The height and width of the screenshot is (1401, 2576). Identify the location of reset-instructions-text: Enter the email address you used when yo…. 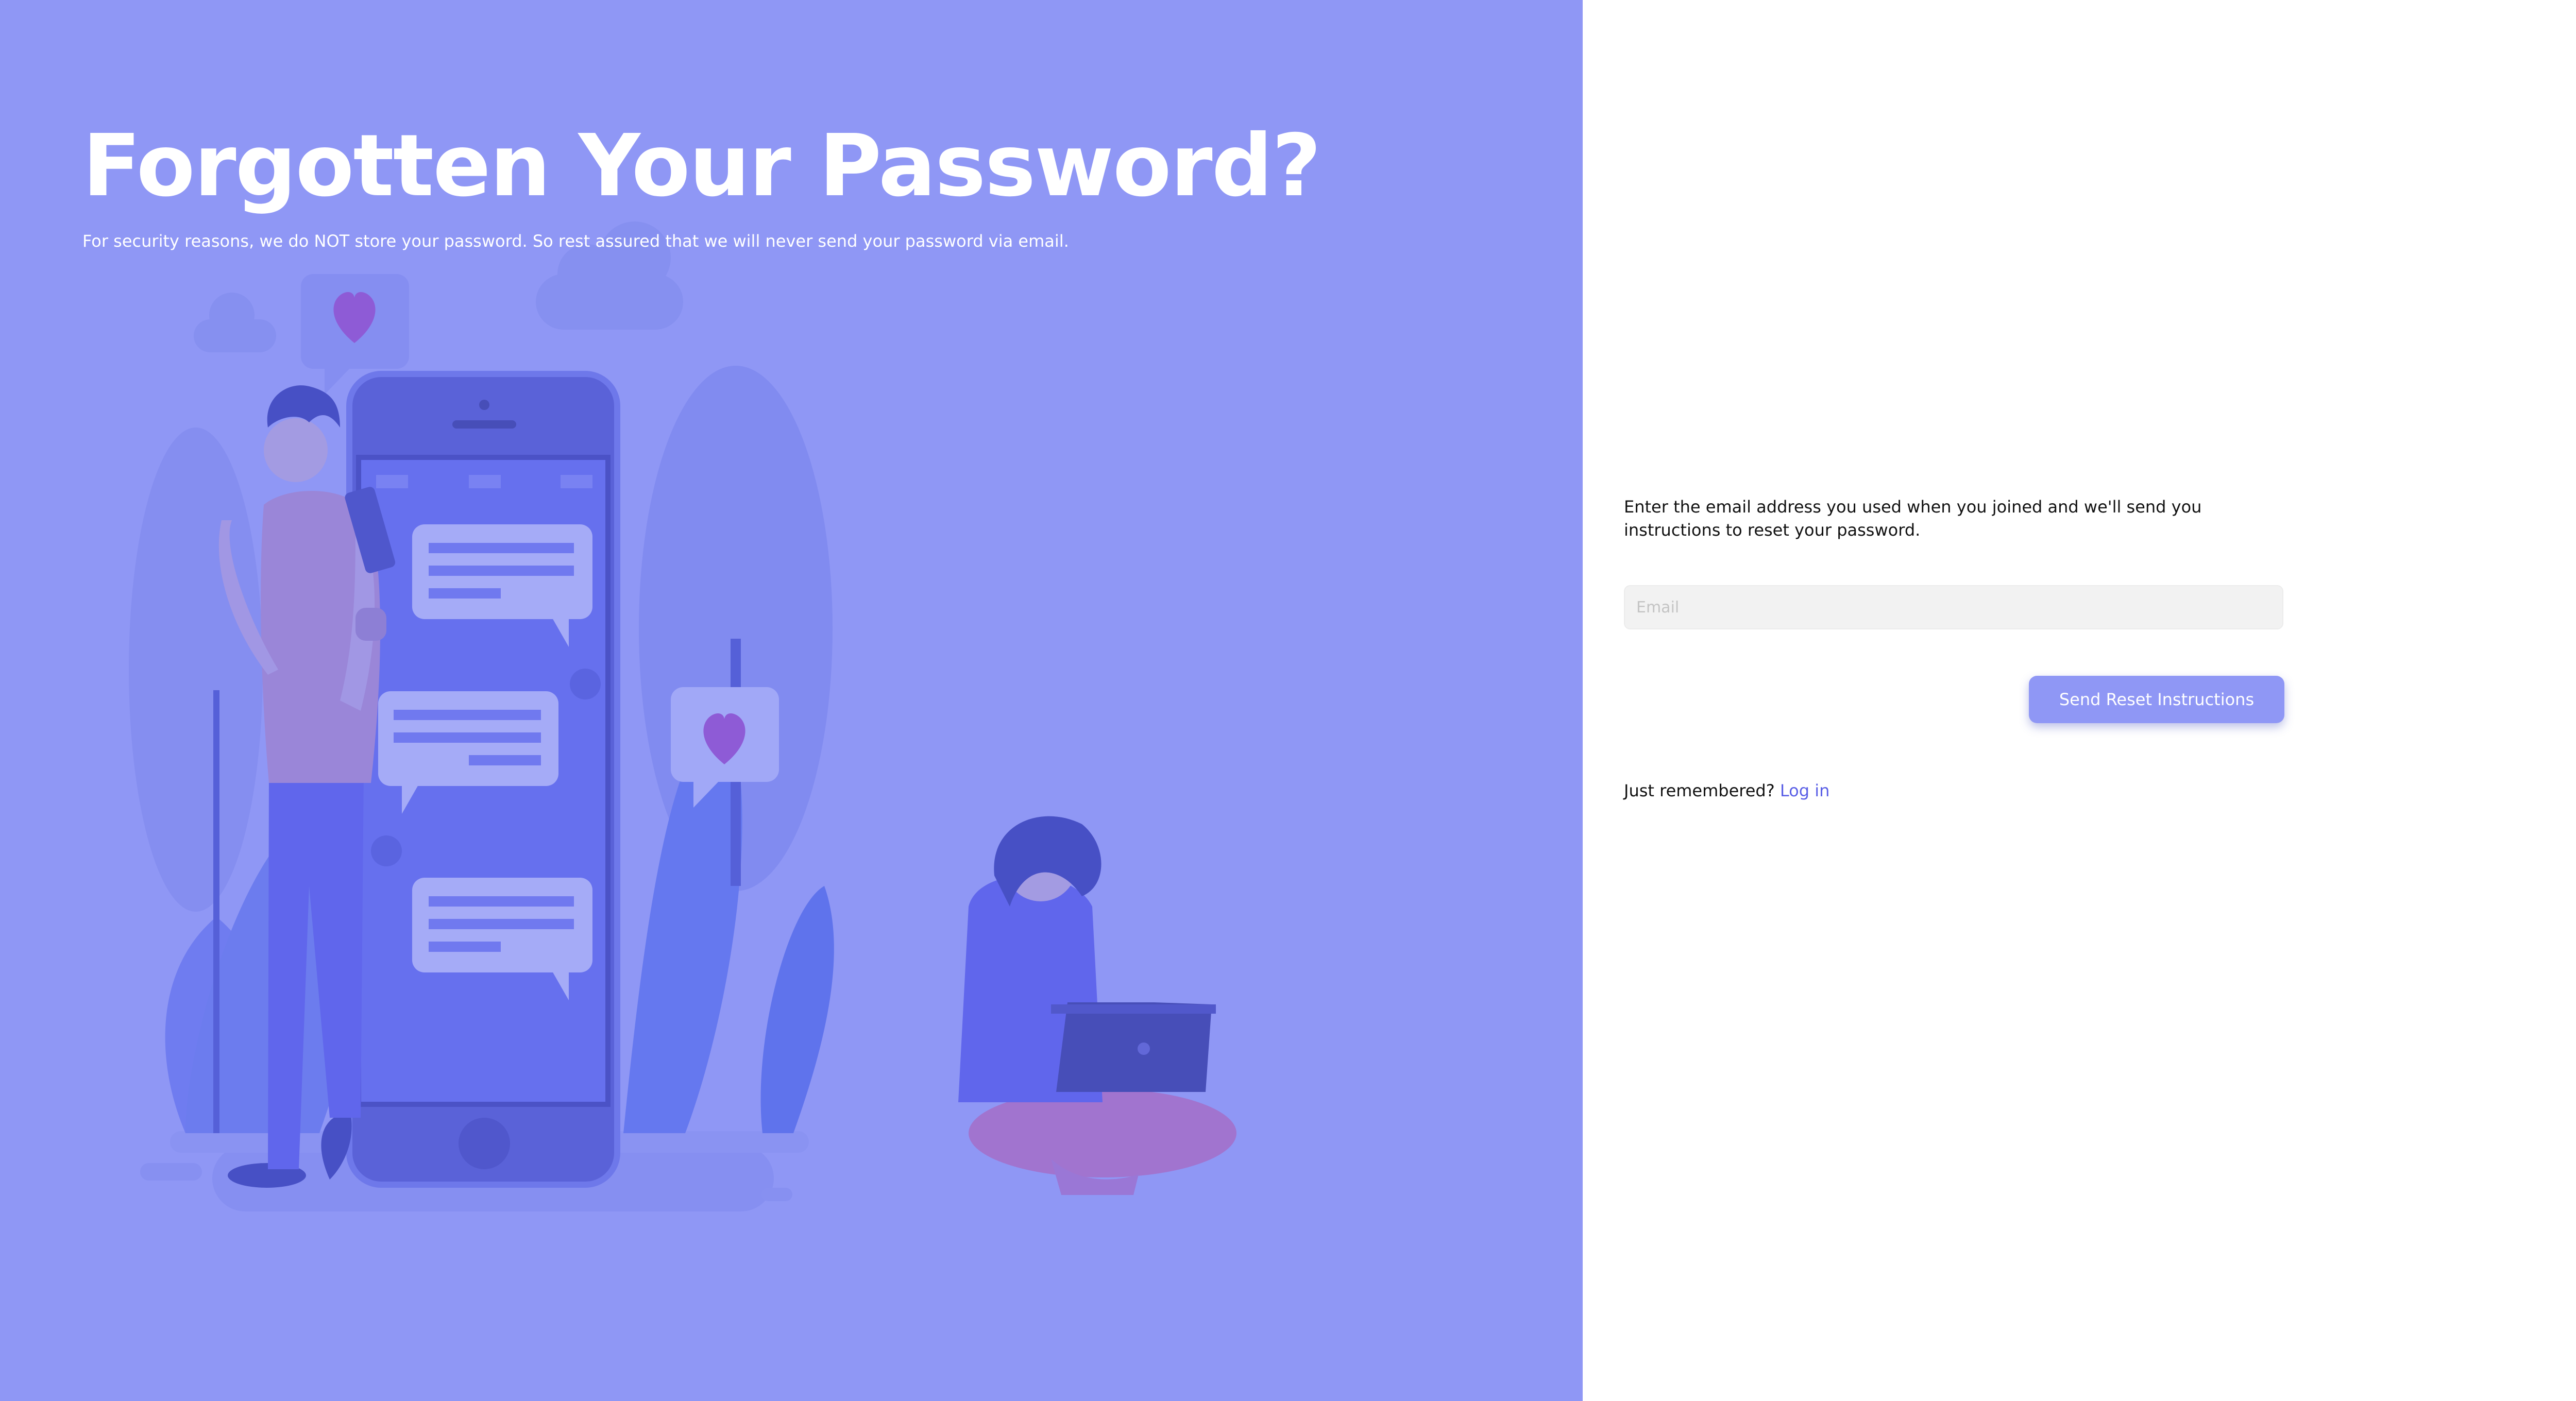
(1913, 518).